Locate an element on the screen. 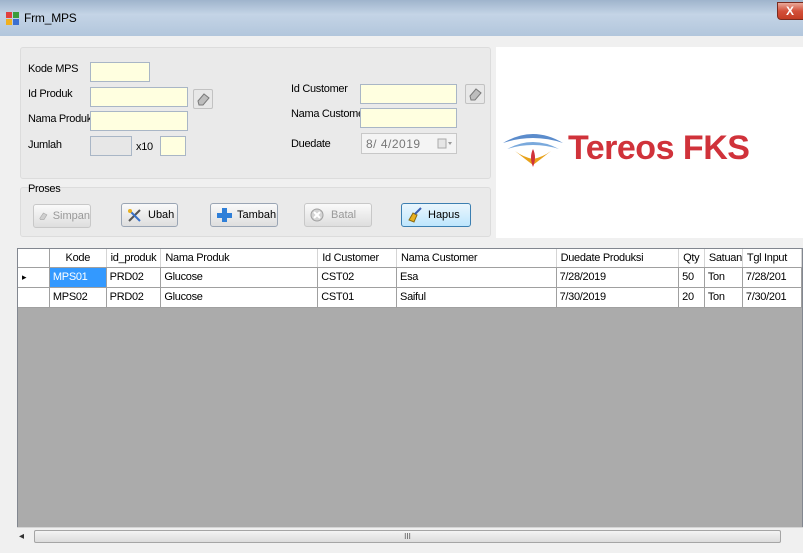 The height and width of the screenshot is (553, 803). table-cell: 7/30/2019 is located at coordinates (618, 297).